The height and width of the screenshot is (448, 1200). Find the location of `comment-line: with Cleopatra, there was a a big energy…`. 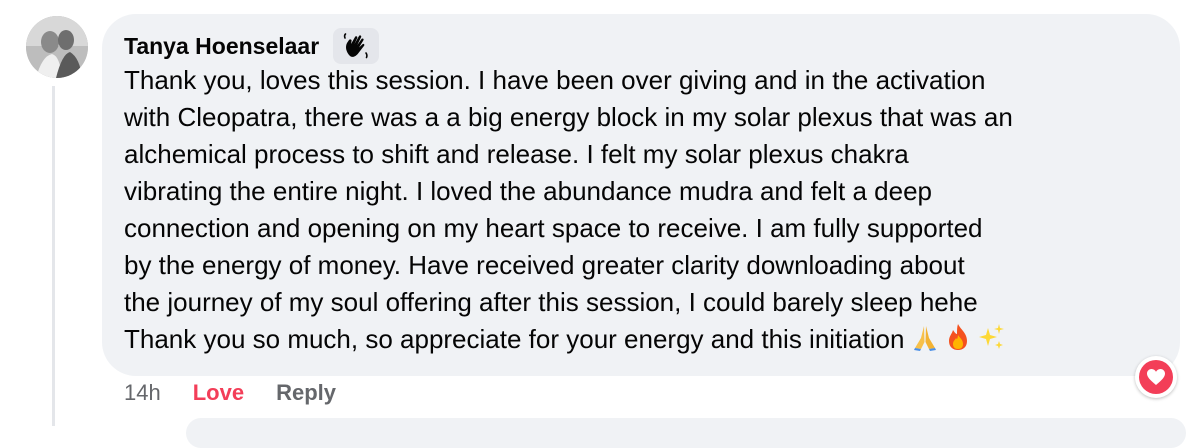

comment-line: with Cleopatra, there was a a big energy… is located at coordinates (568, 117).